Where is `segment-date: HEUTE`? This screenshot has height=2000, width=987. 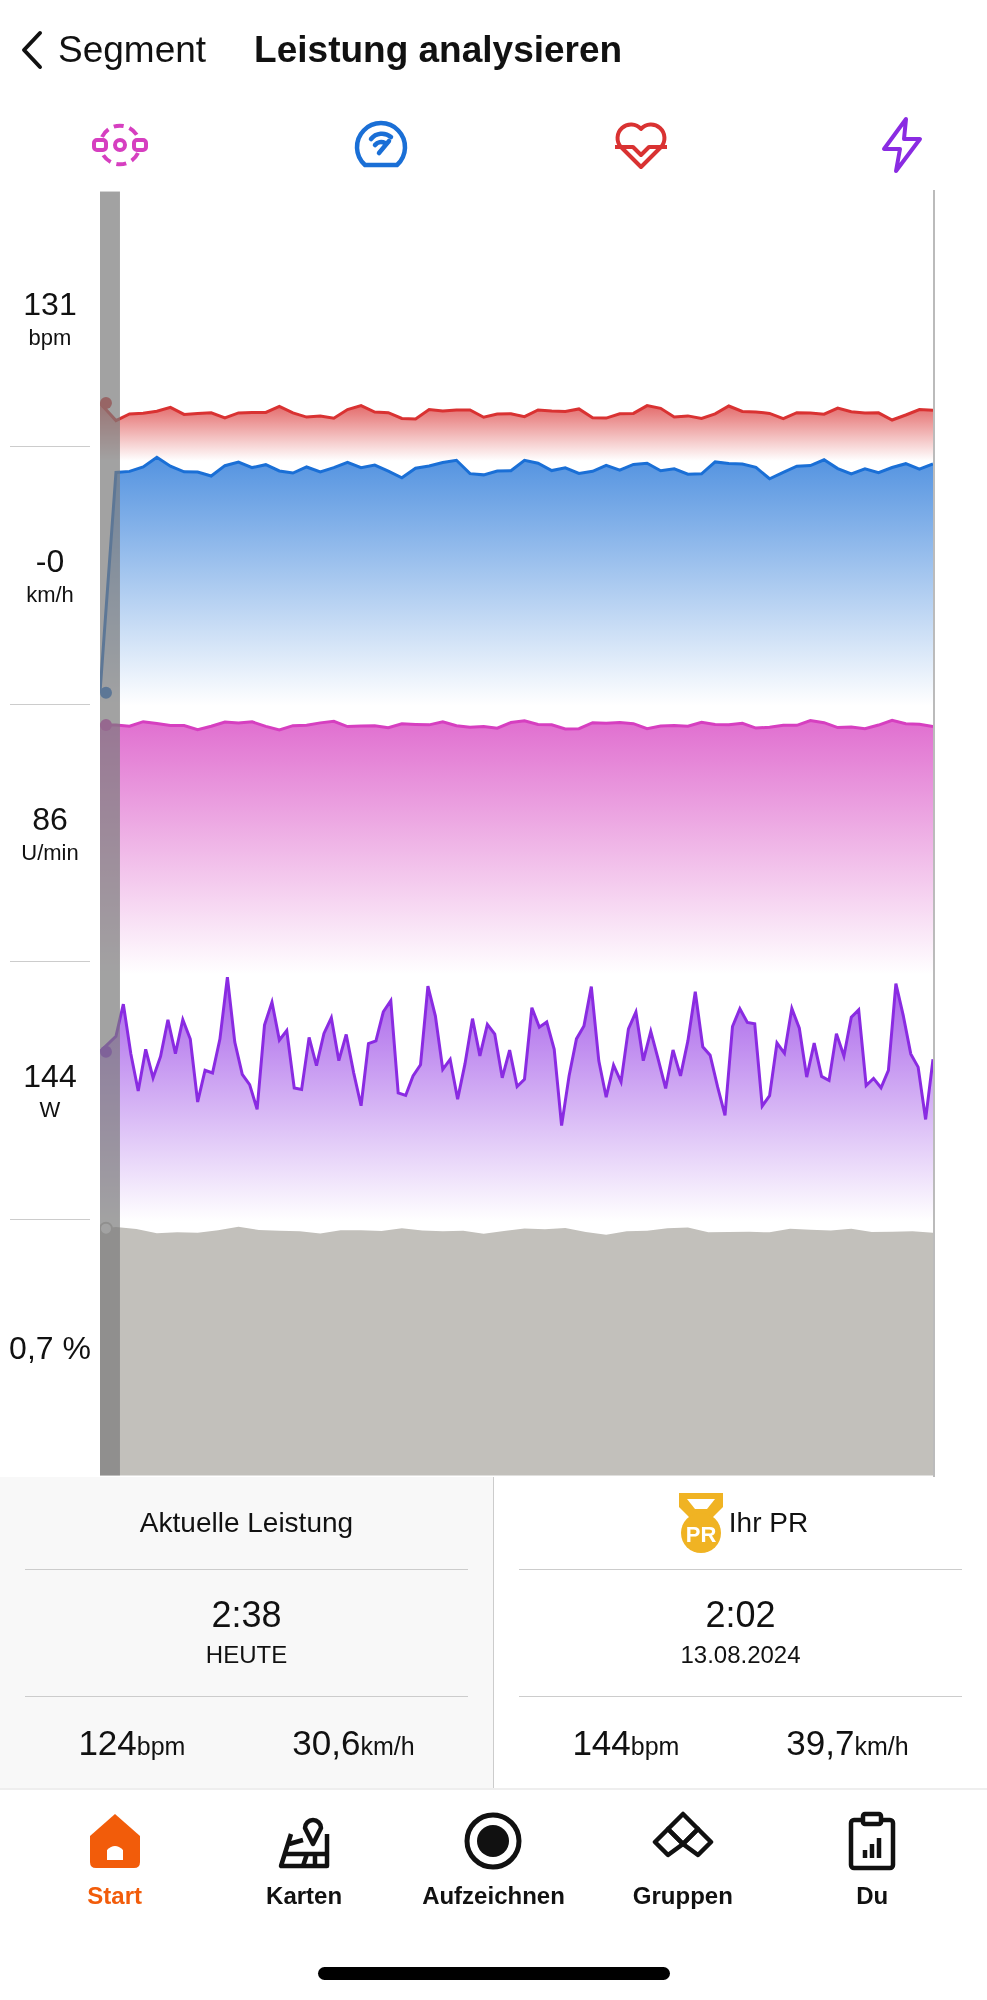 segment-date: HEUTE is located at coordinates (246, 1655).